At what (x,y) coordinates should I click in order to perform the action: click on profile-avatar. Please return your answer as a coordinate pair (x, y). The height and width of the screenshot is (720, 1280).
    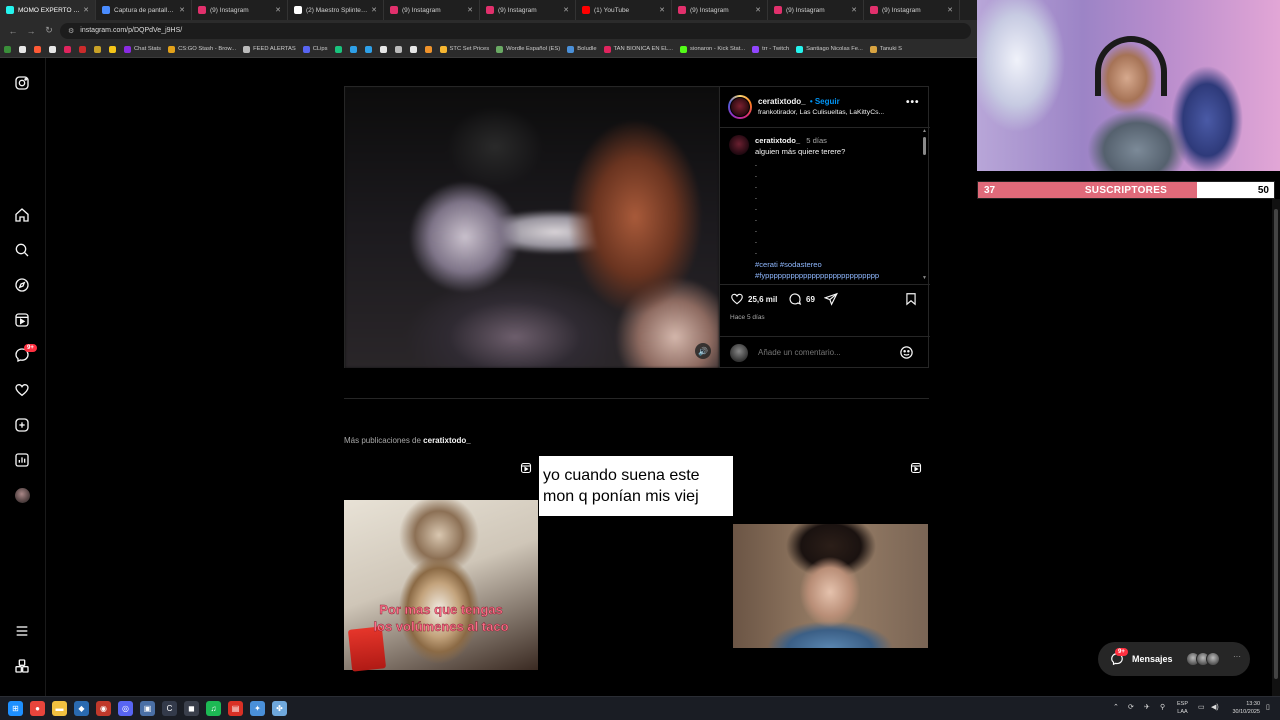
    Looking at the image, I should click on (22, 495).